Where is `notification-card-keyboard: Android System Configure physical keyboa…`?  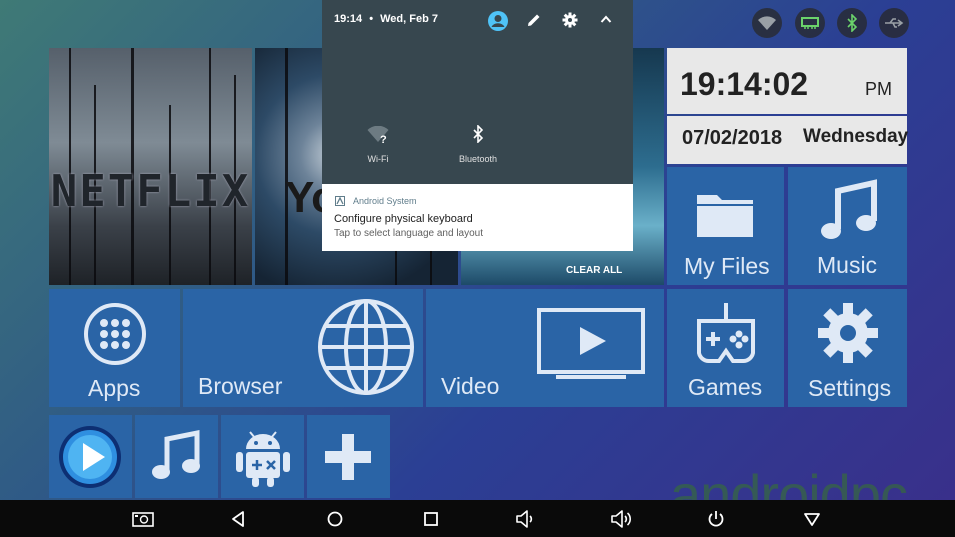 notification-card-keyboard: Android System Configure physical keyboa… is located at coordinates (477, 217).